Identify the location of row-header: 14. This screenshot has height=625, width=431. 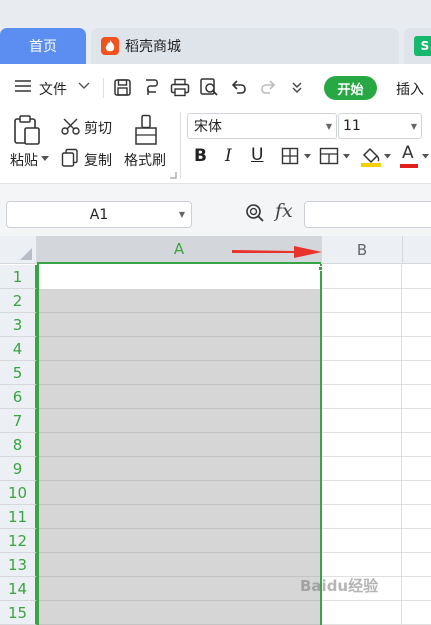
(18, 589).